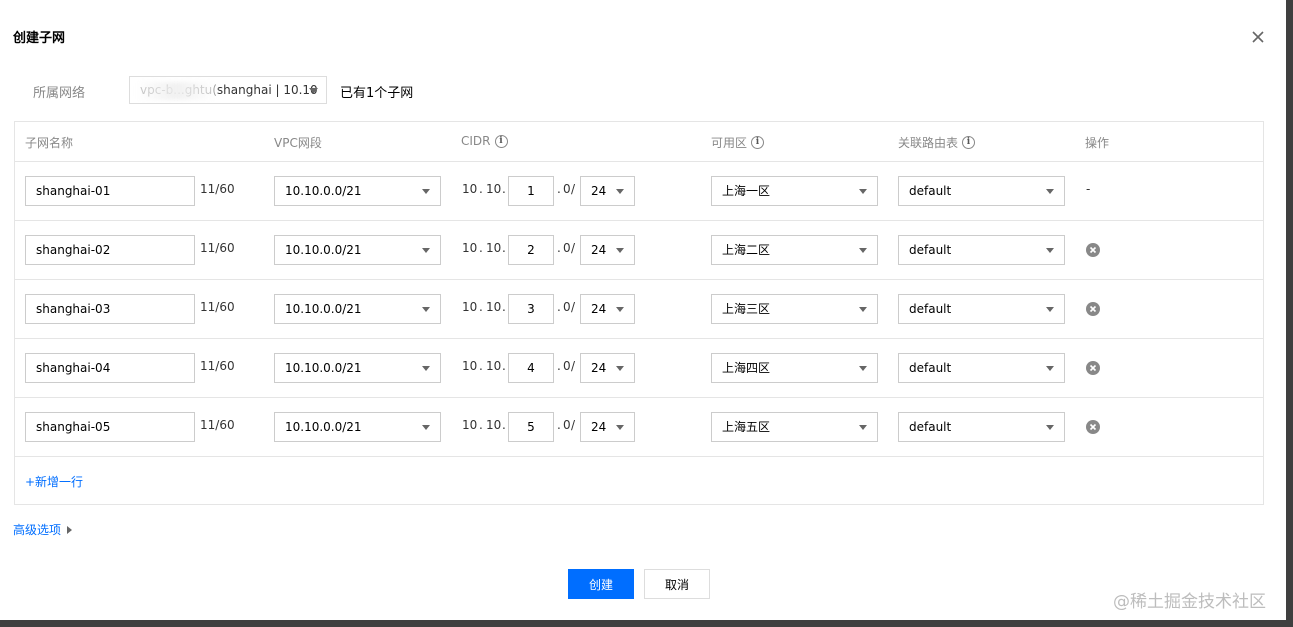  Describe the element at coordinates (794, 191) in the screenshot. I see `zone-select: 上海一区` at that location.